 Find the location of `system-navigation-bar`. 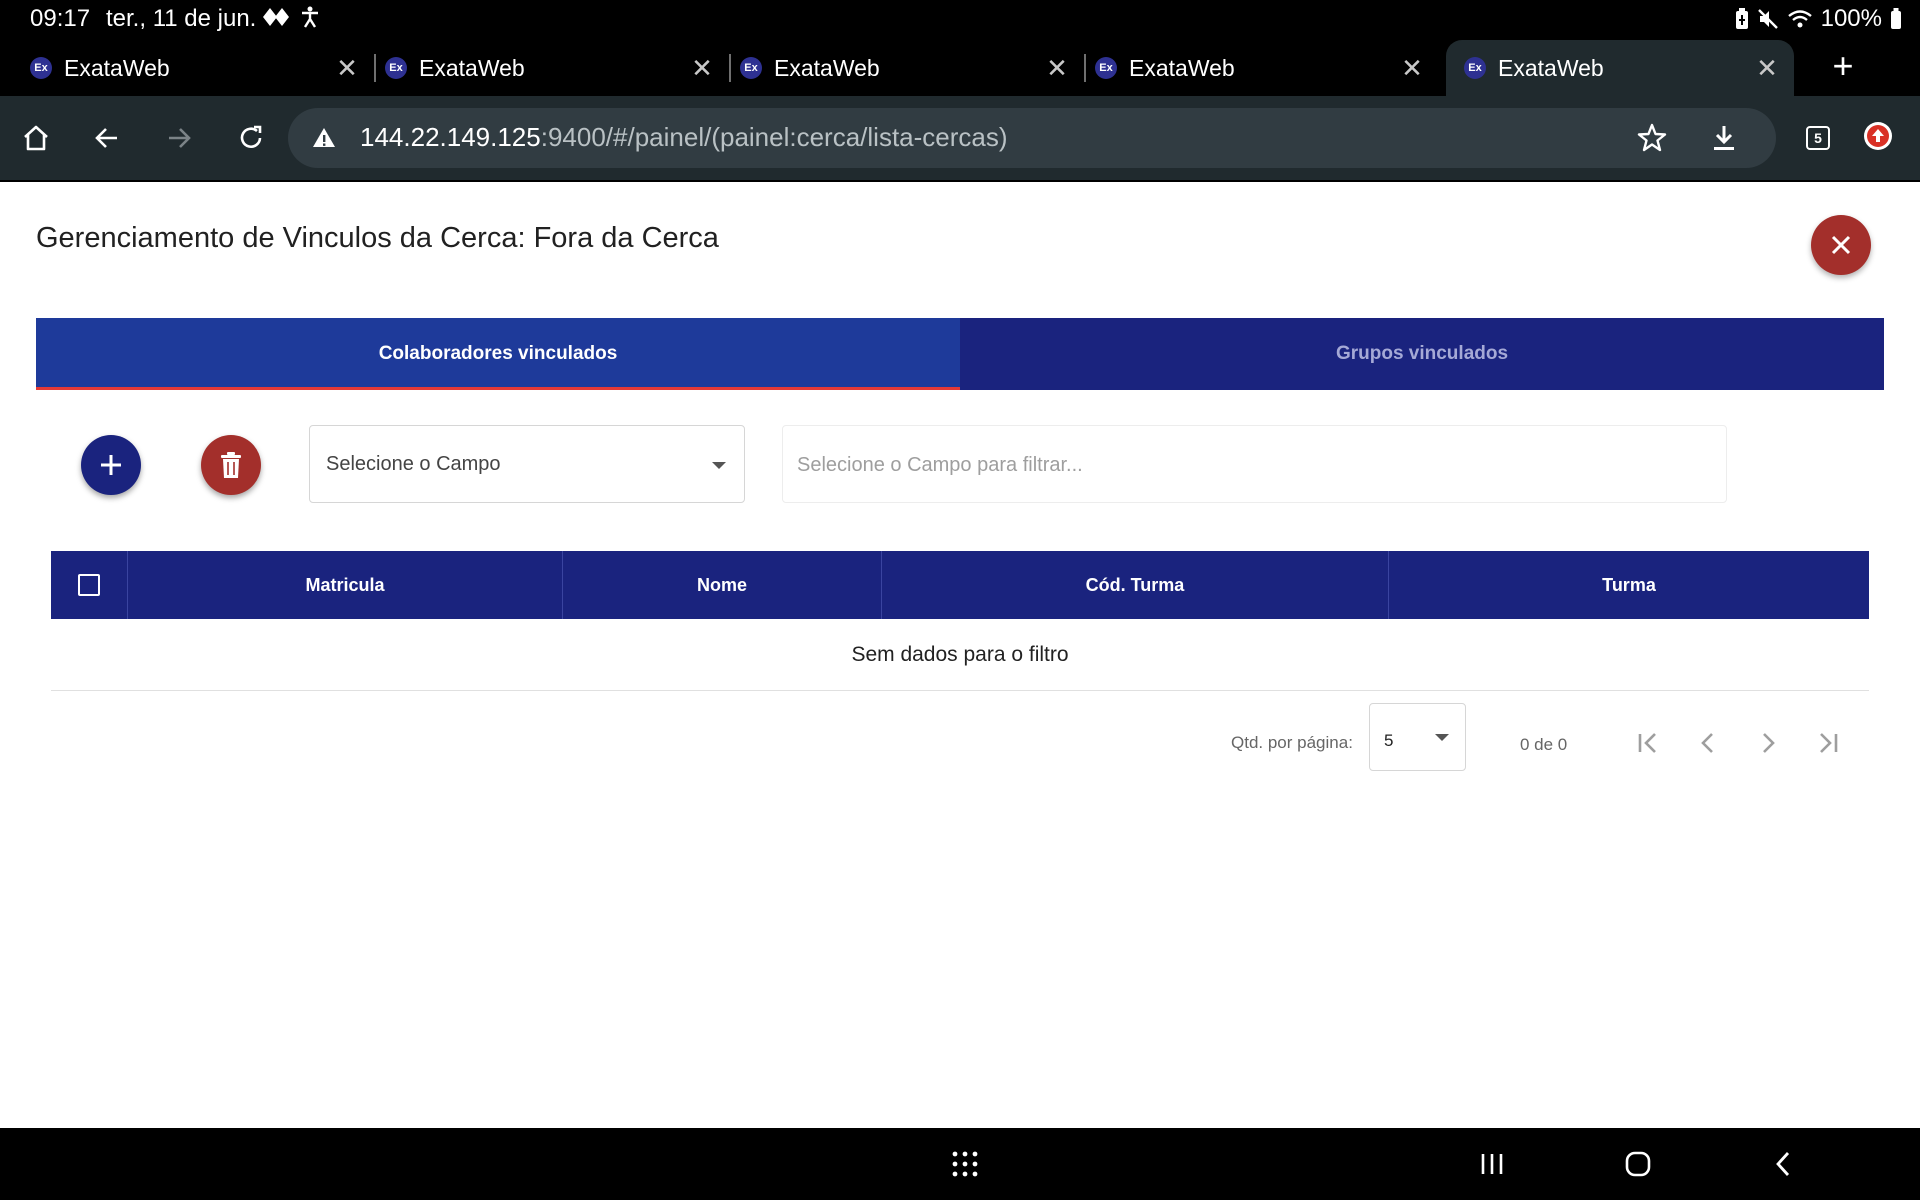

system-navigation-bar is located at coordinates (960, 1164).